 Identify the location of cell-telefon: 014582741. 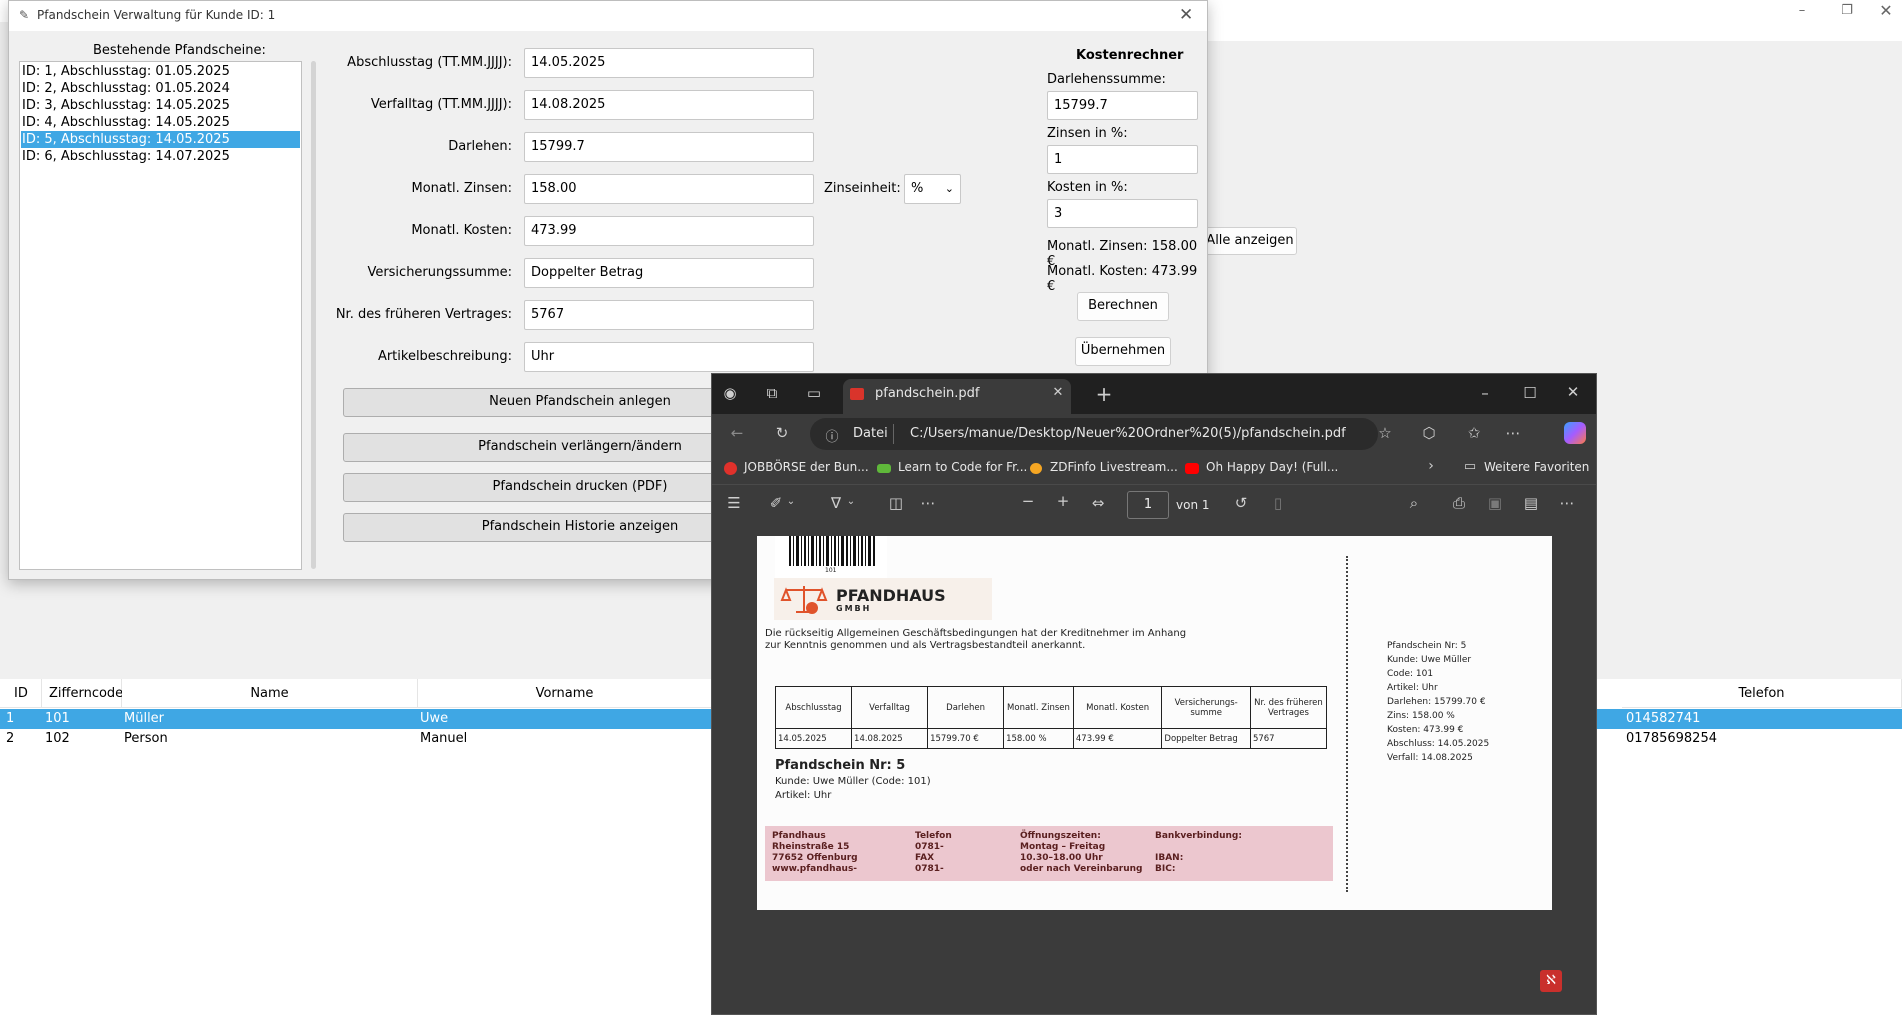
(1663, 718).